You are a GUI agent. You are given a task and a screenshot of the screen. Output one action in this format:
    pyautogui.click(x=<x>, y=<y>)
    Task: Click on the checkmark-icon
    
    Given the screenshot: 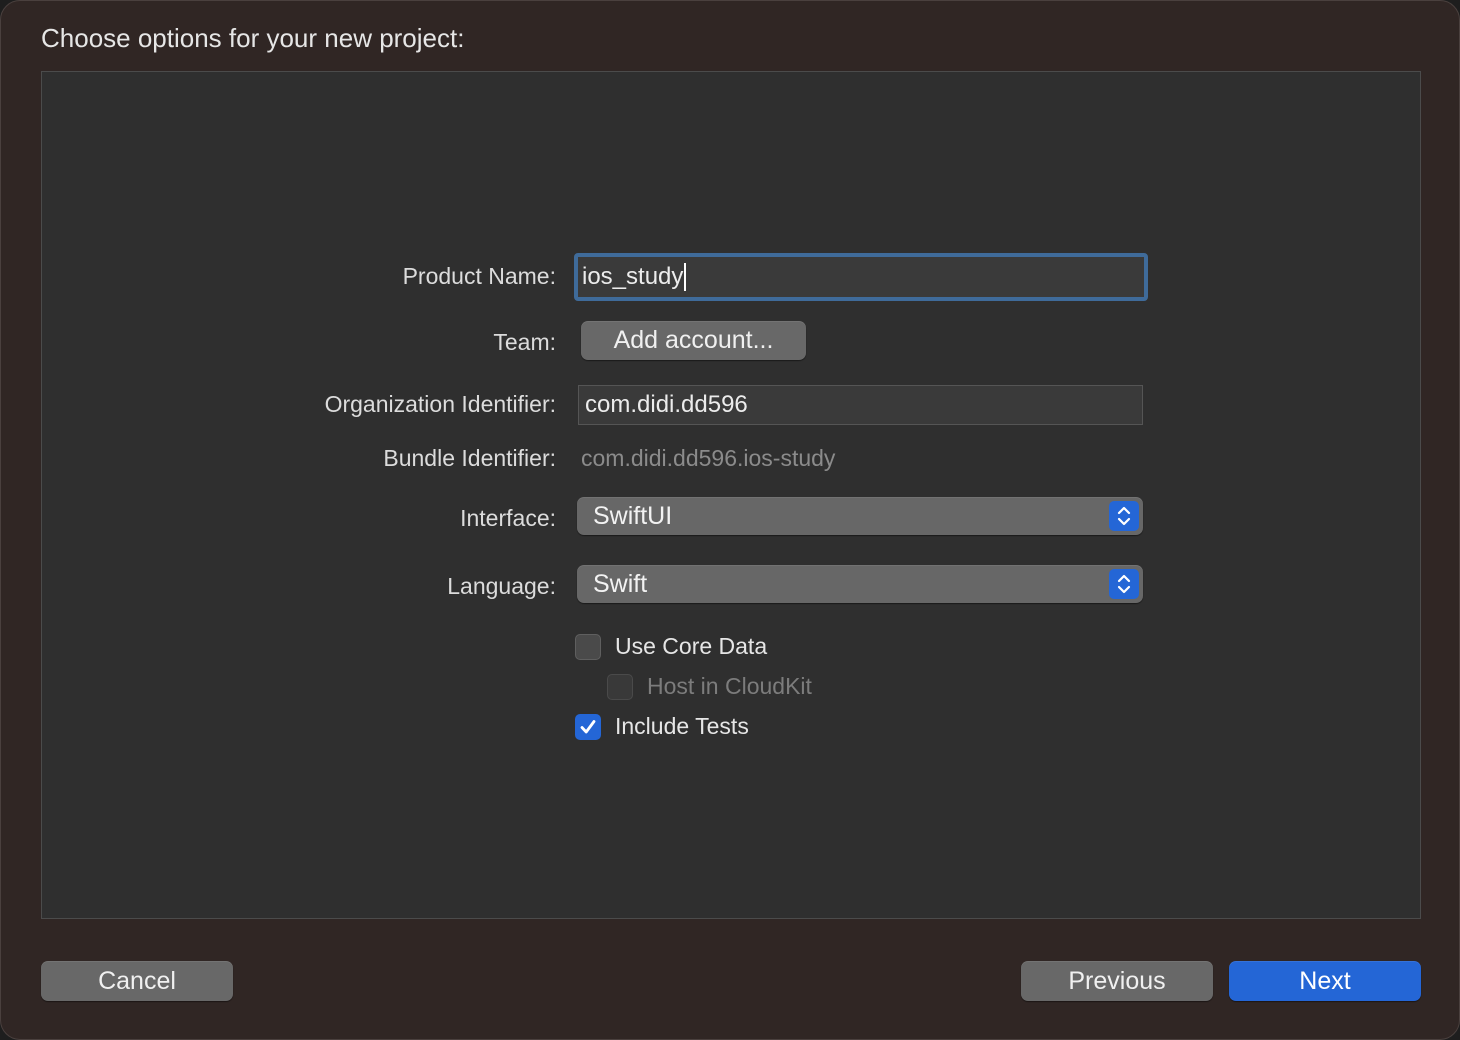 What is the action you would take?
    pyautogui.click(x=588, y=726)
    